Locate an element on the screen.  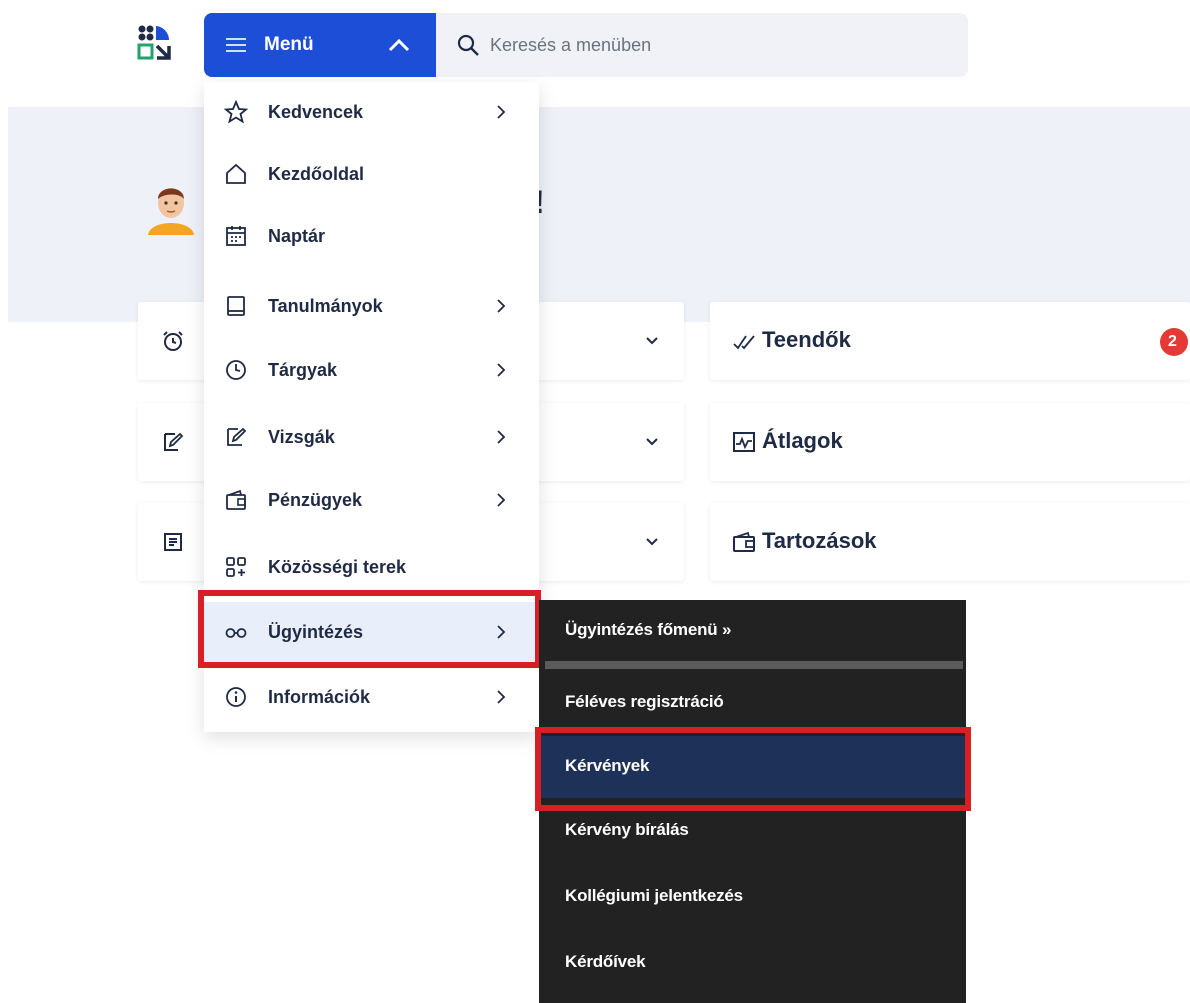
menu-item-naptar: Naptár is located at coordinates (371, 236).